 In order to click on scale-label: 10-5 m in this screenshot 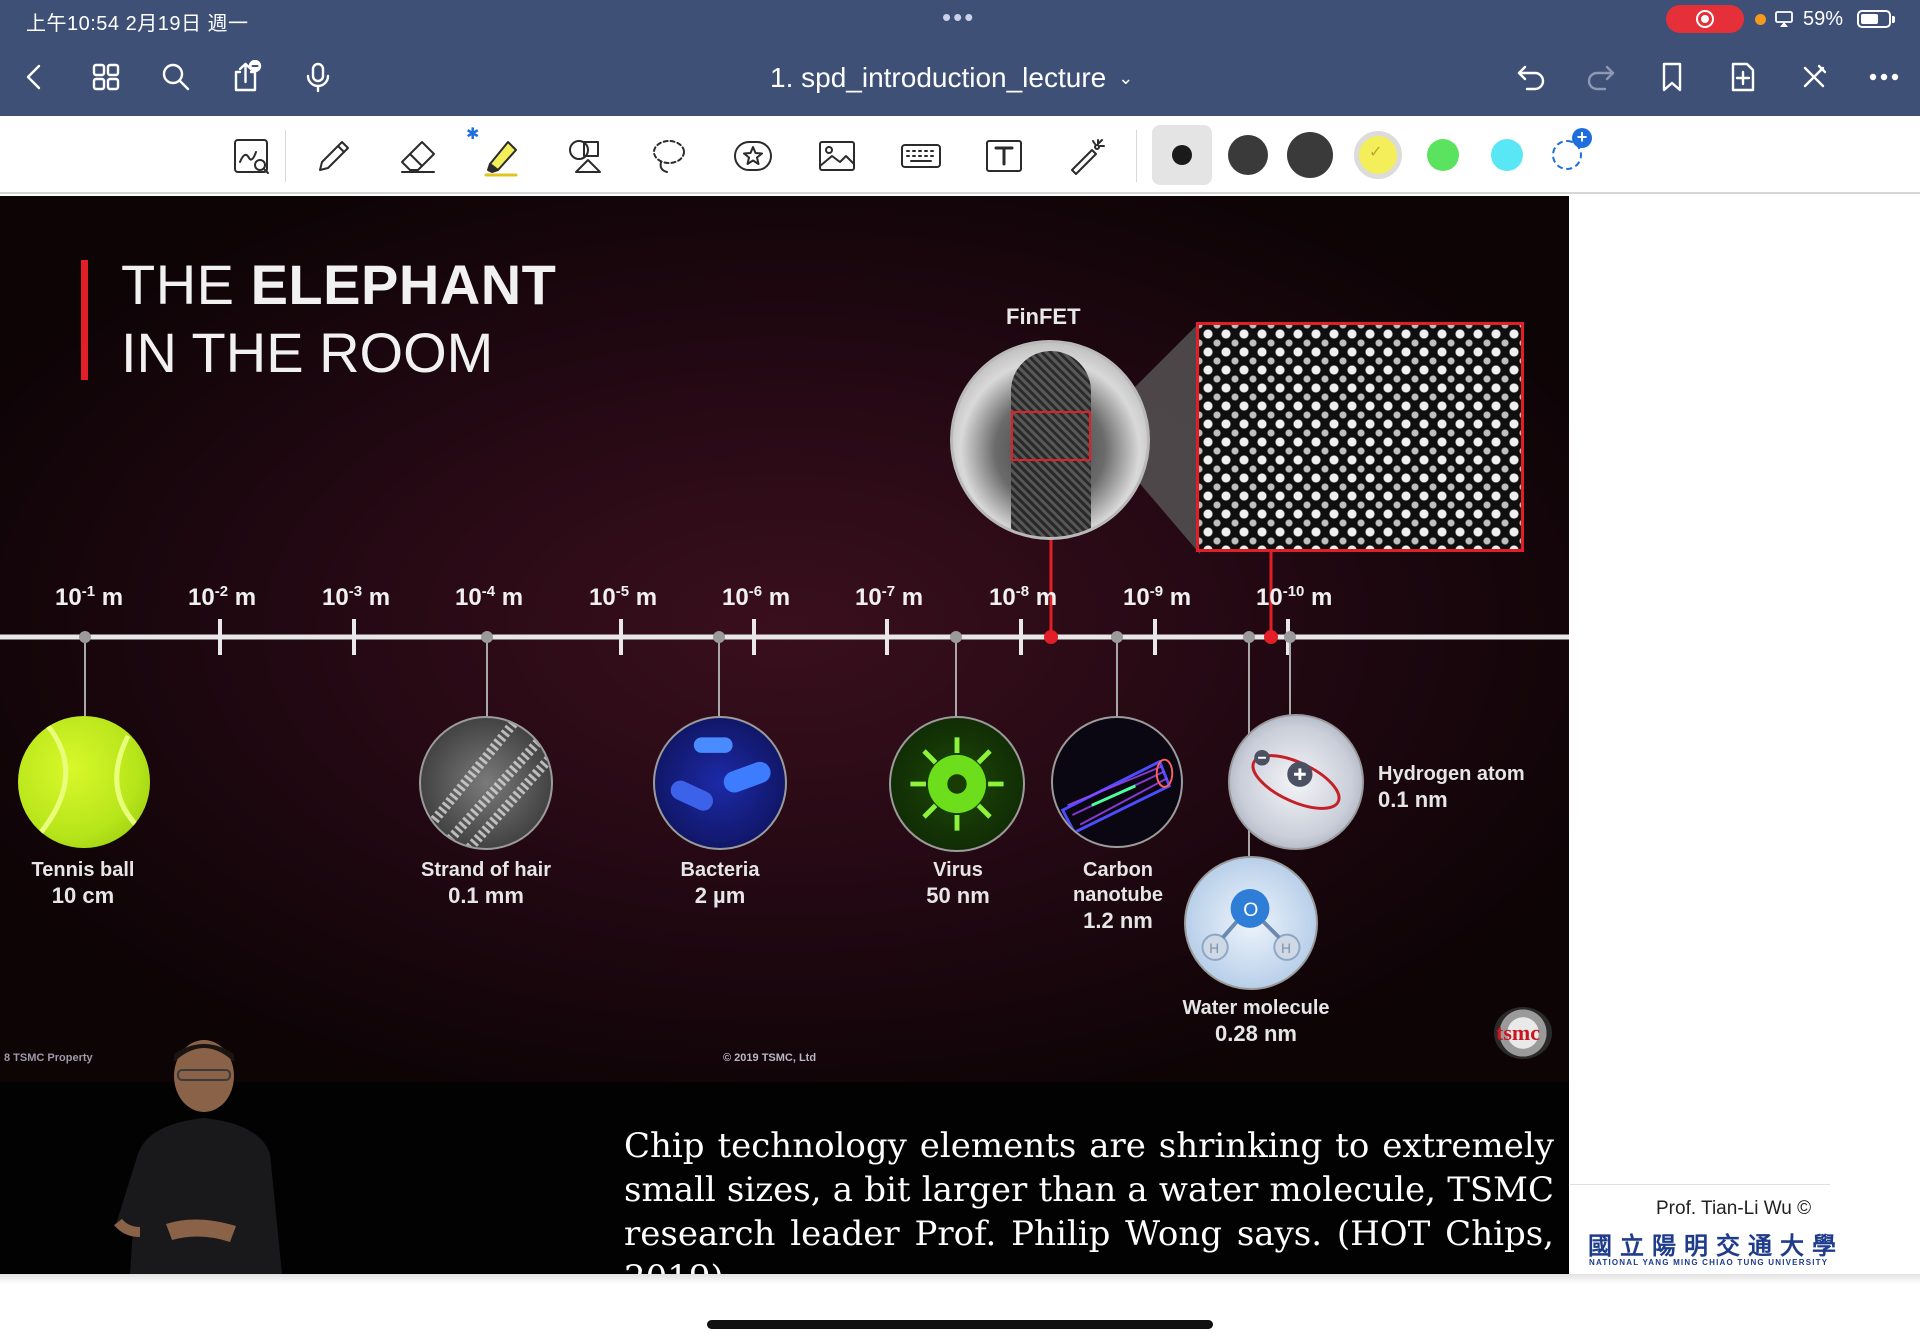, I will do `click(623, 597)`.